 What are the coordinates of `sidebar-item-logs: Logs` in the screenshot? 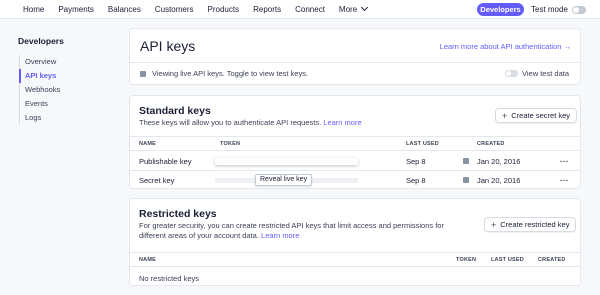 It's located at (69, 118).